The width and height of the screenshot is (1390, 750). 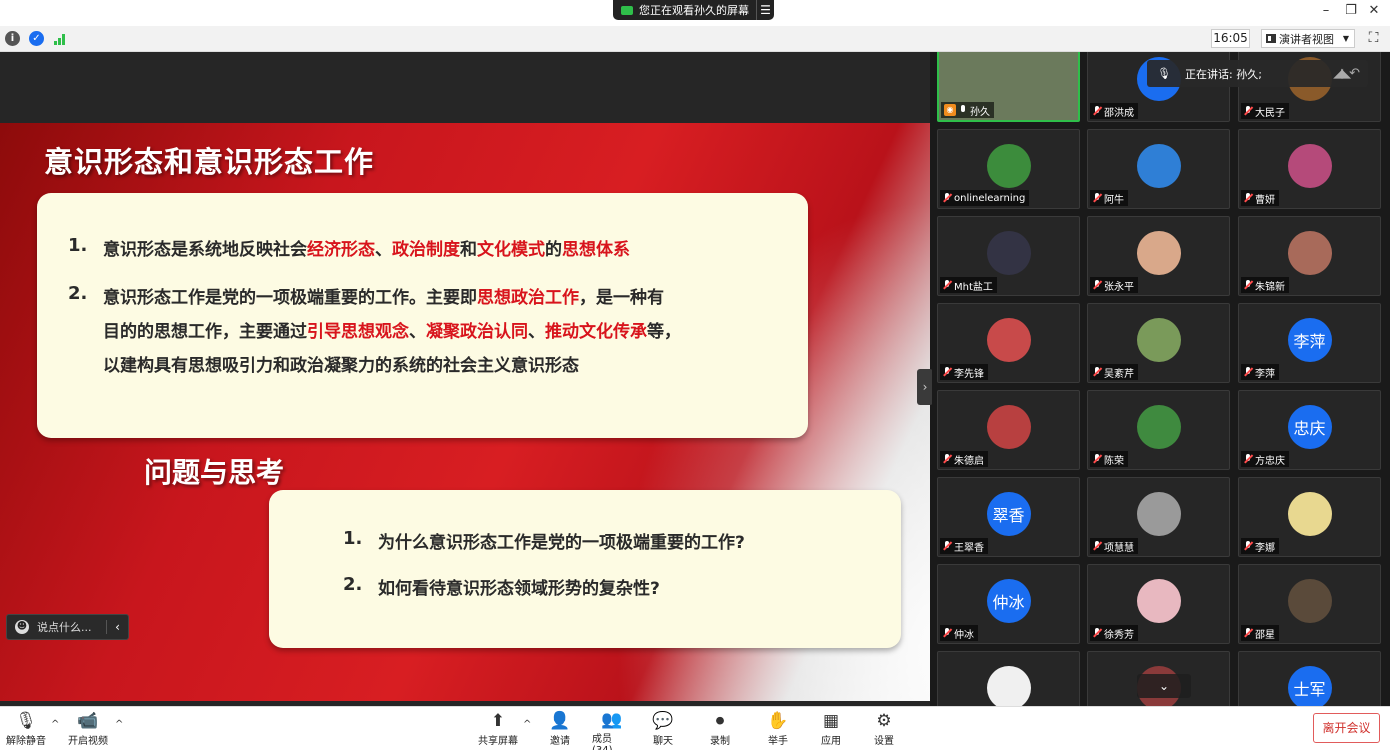 What do you see at coordinates (969, 461) in the screenshot?
I see `participant-name: 朱德启` at bounding box center [969, 461].